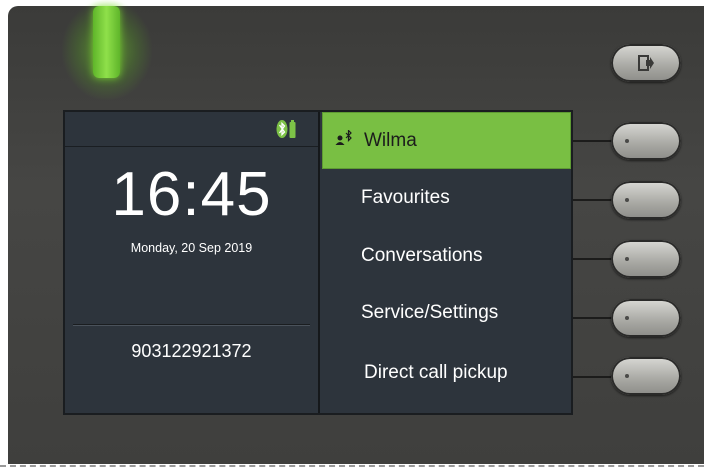 The width and height of the screenshot is (704, 474). What do you see at coordinates (446, 140) in the screenshot?
I see `menu-item-wilma: Wilma` at bounding box center [446, 140].